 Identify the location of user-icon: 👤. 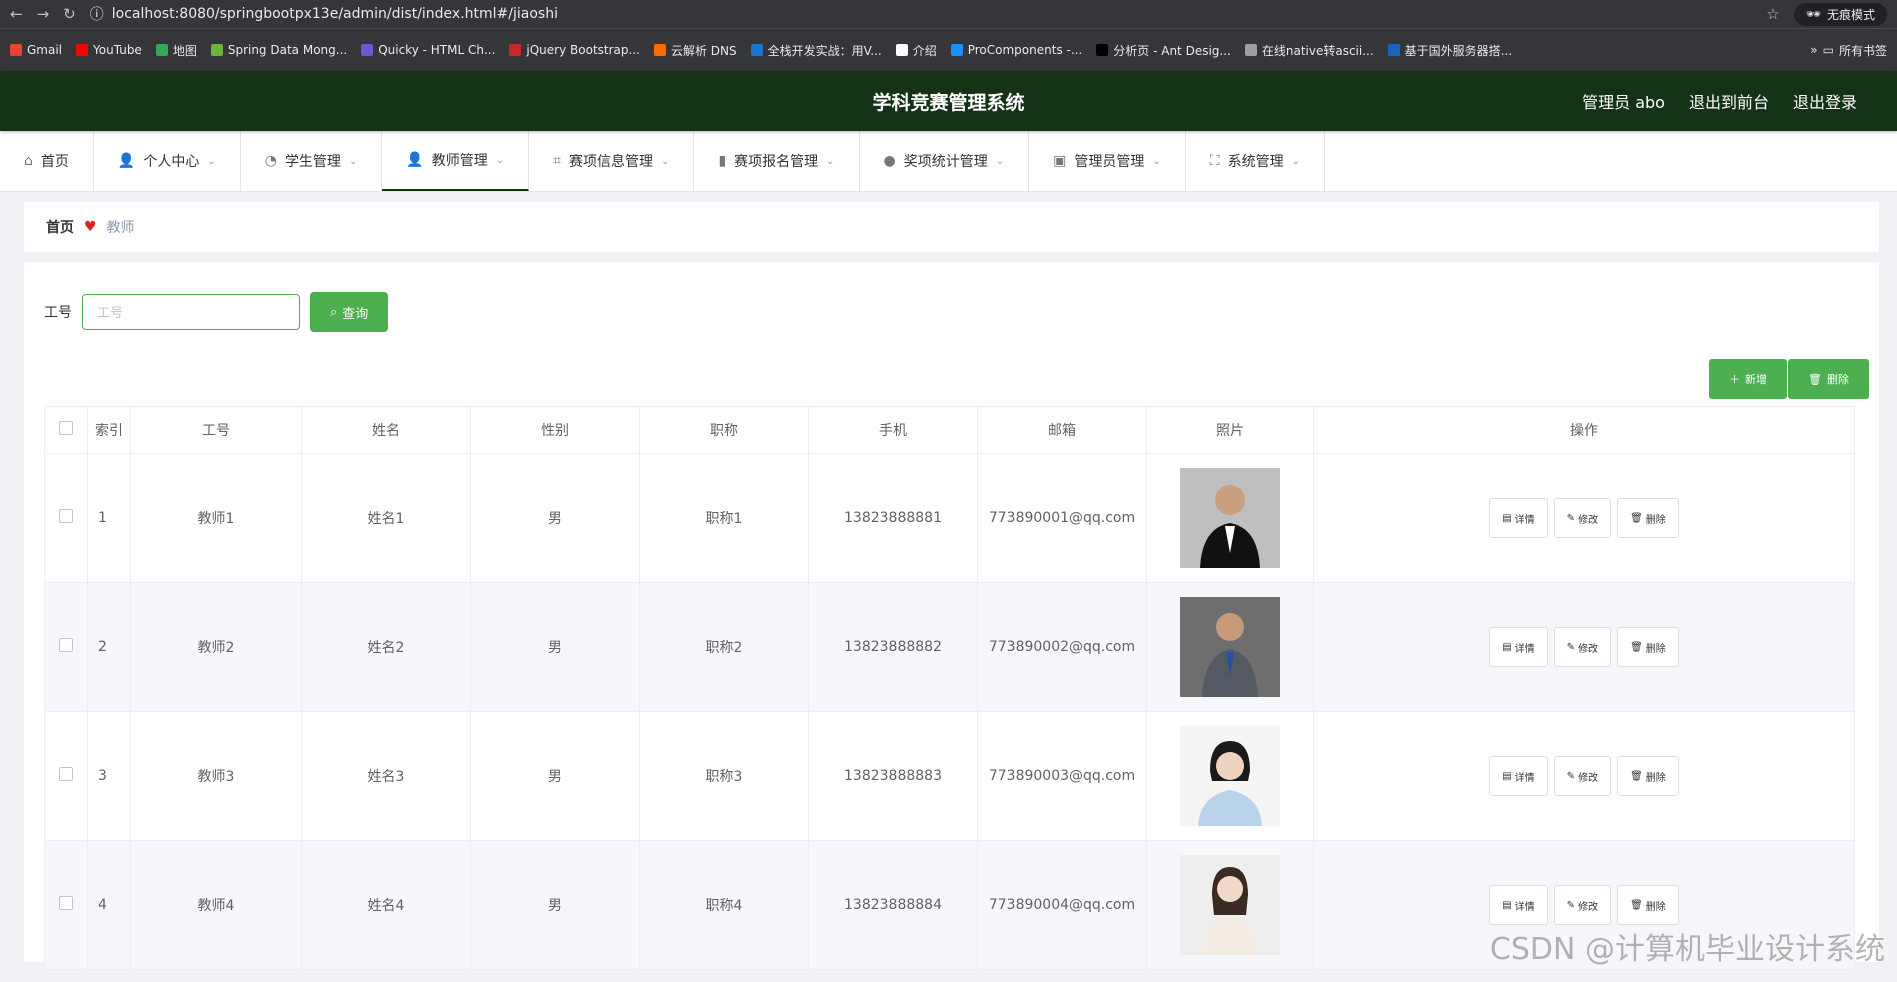
(415, 160).